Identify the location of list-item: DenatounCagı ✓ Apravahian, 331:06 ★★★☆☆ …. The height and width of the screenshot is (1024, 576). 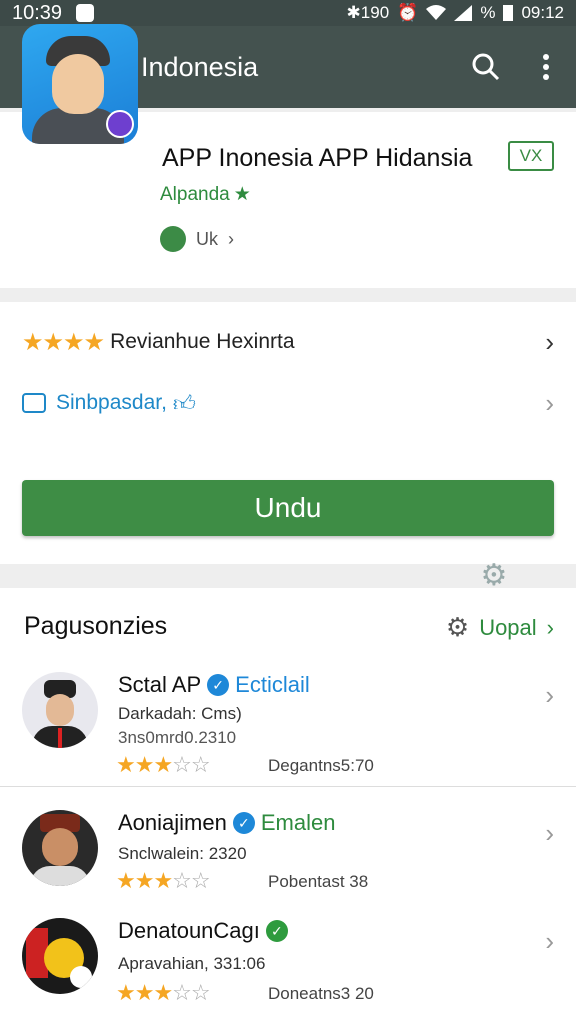
(288, 971).